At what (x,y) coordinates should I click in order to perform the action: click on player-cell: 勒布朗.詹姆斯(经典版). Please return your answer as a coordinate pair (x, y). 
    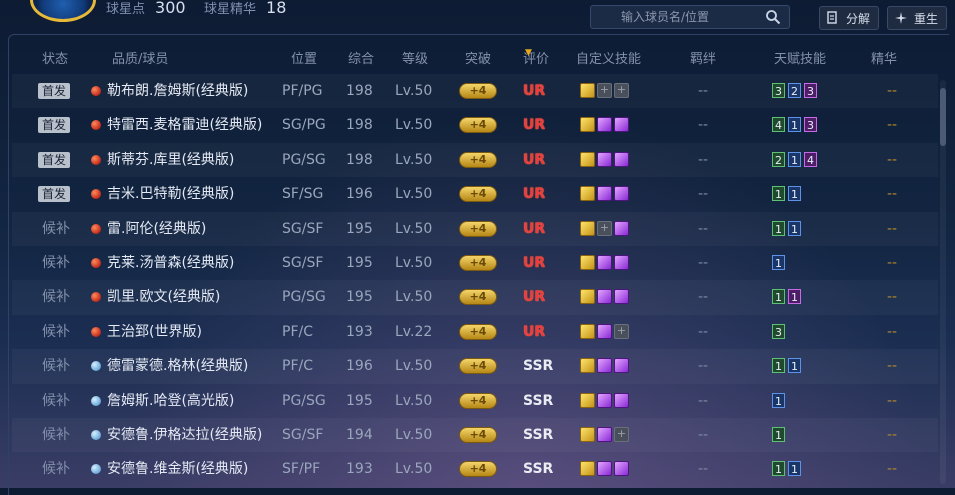
    Looking at the image, I should click on (169, 91).